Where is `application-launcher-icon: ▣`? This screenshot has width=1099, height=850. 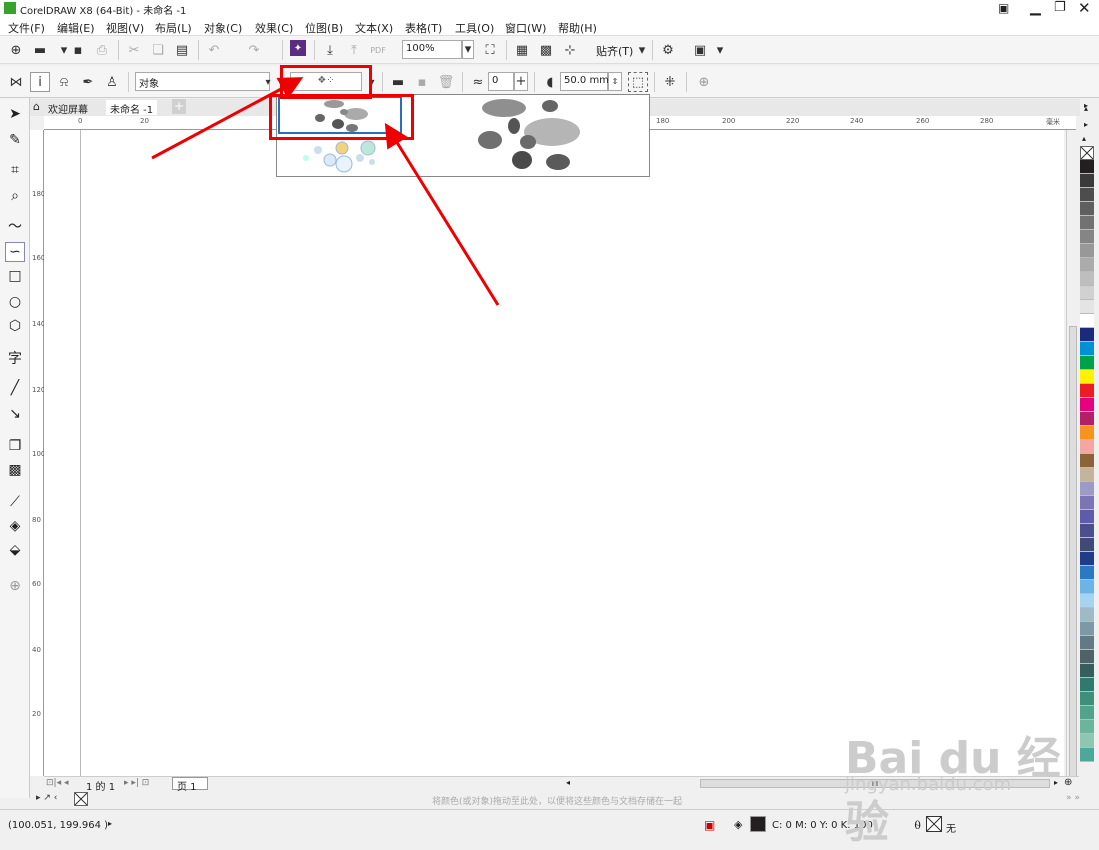
application-launcher-icon: ▣ is located at coordinates (700, 50).